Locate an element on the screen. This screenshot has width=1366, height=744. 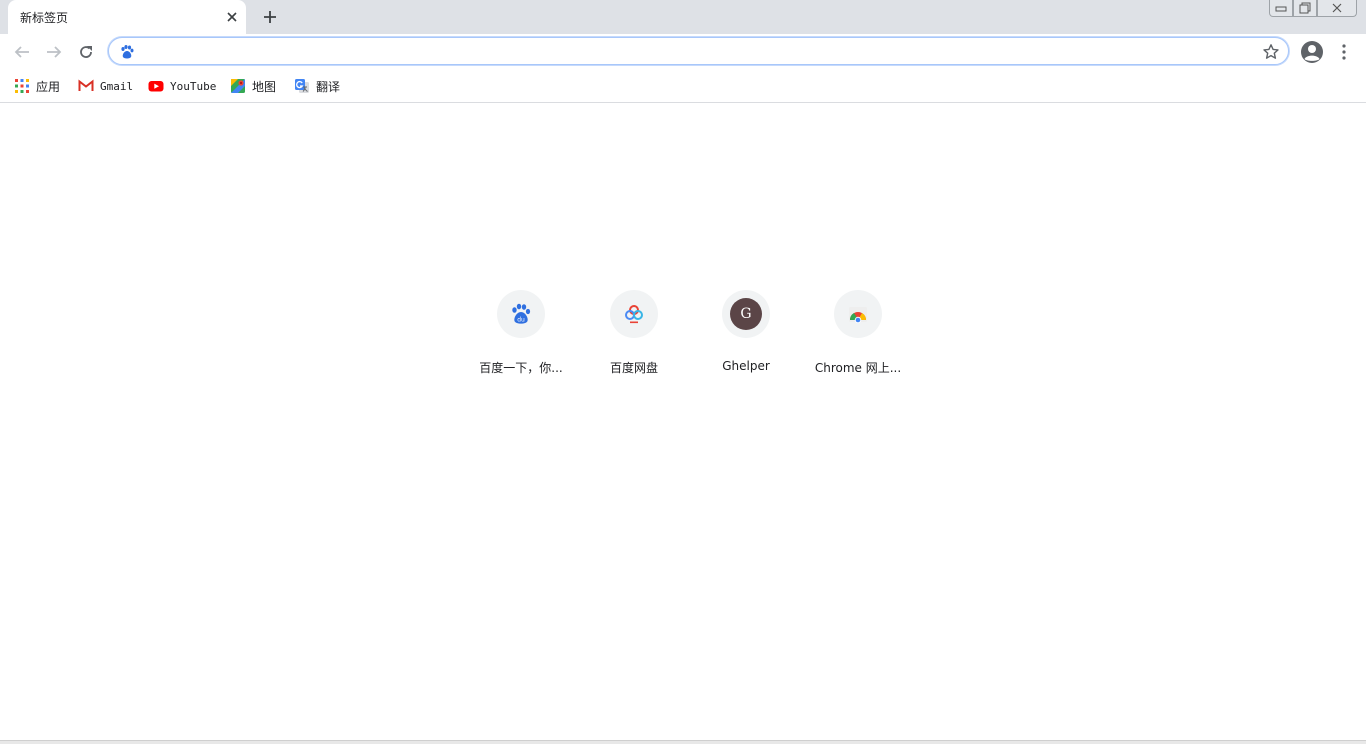
chrome-menu-button is located at coordinates (1344, 52).